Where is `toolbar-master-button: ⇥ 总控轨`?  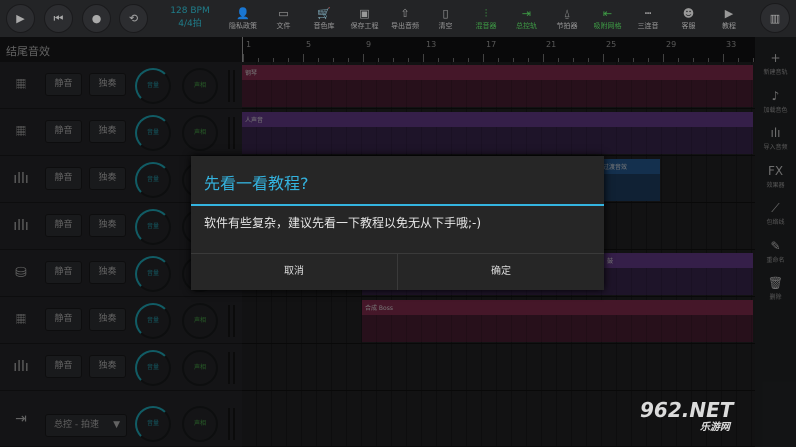
toolbar-master-button: ⇥ 总控轨 is located at coordinates (527, 18).